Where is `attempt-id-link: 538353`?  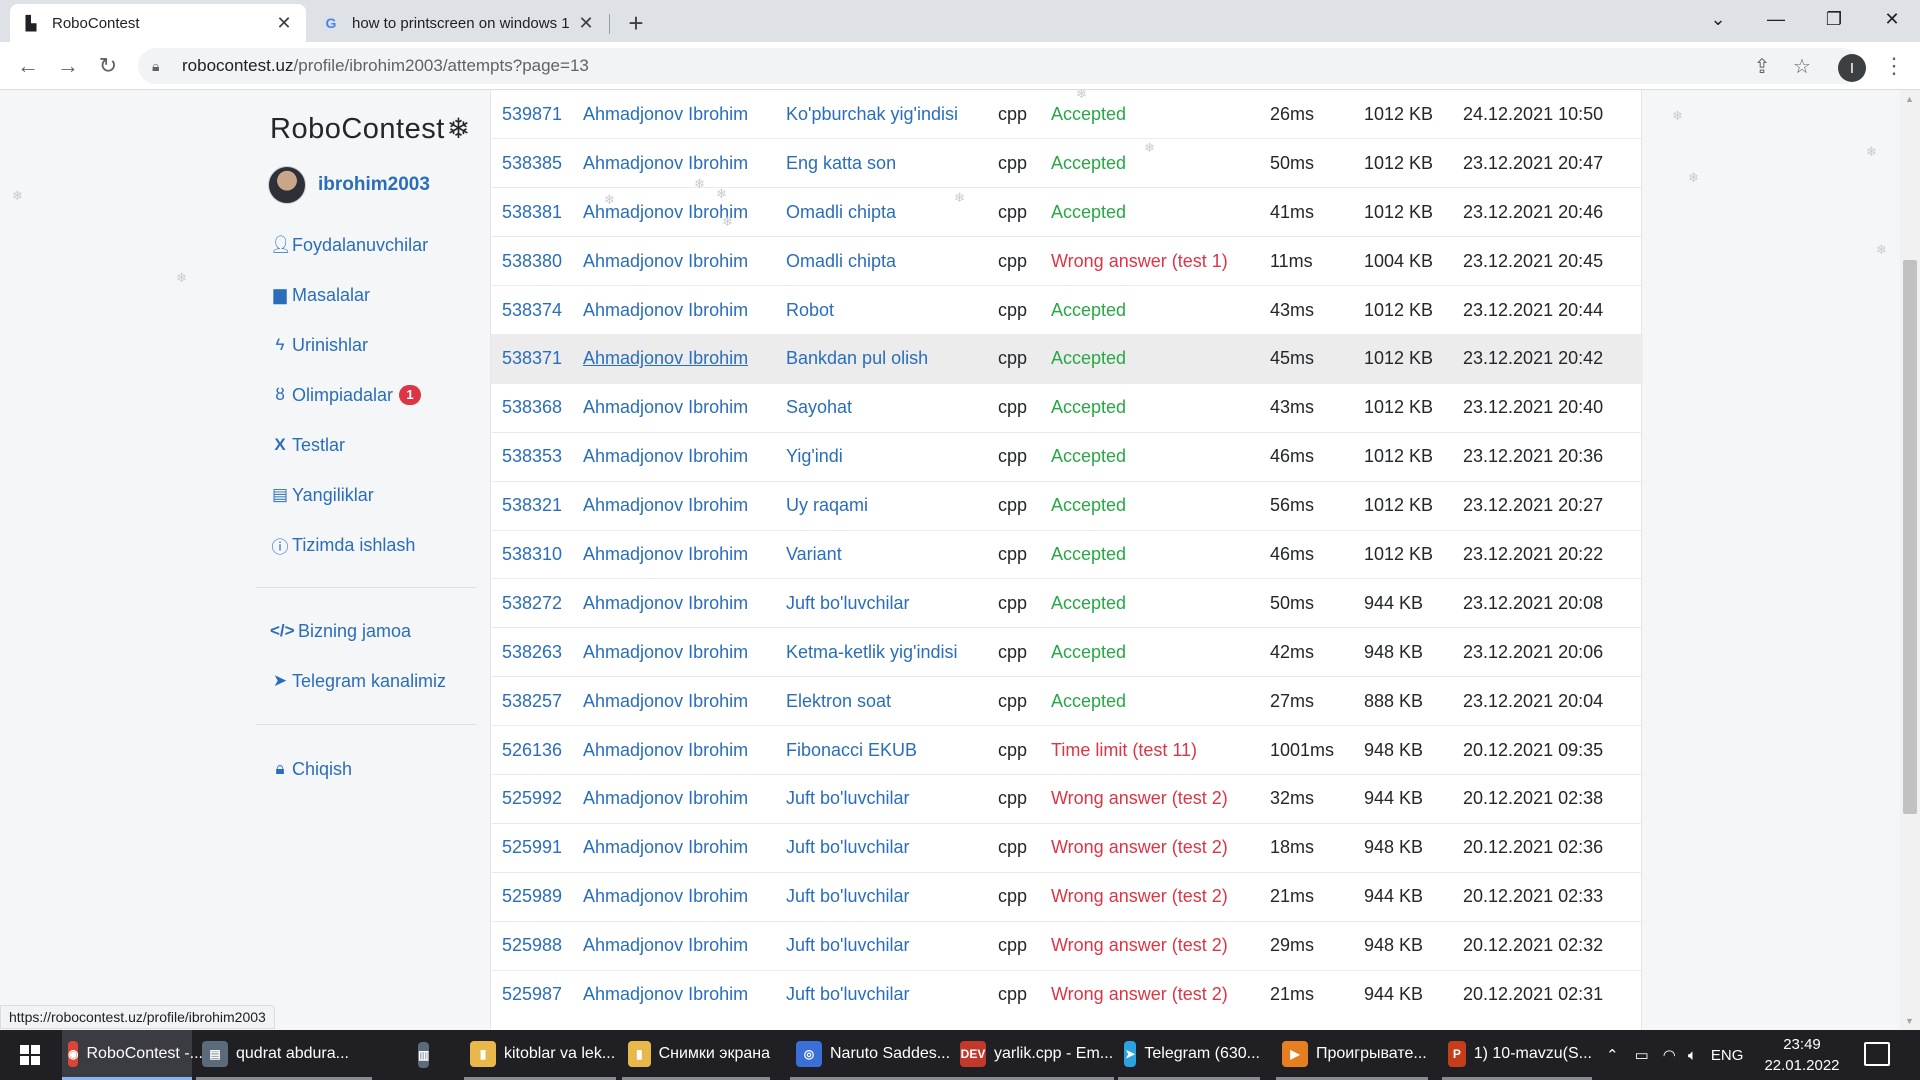
attempt-id-link: 538353 is located at coordinates (537, 456).